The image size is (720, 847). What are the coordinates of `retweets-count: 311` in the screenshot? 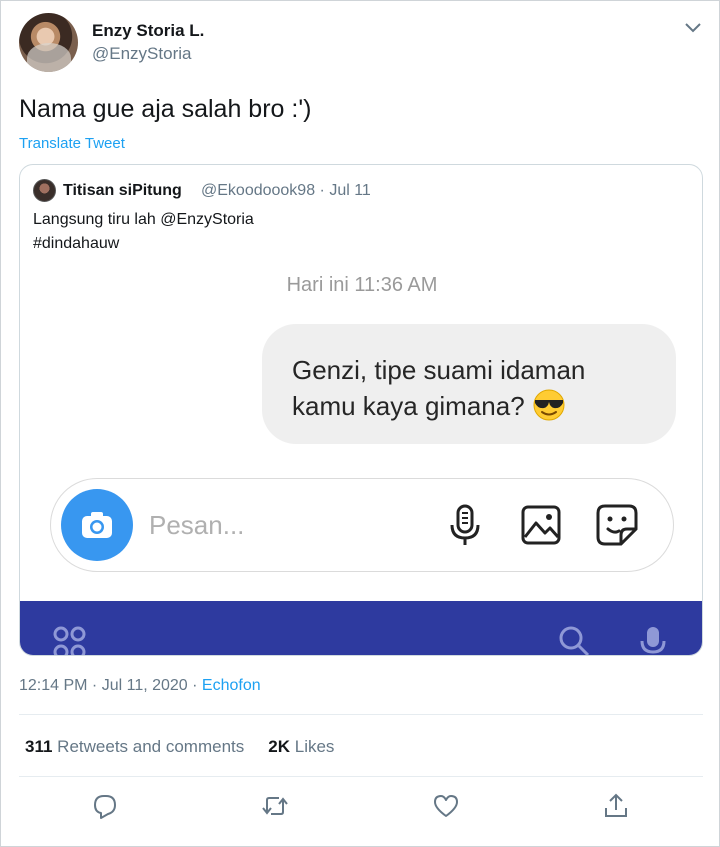 It's located at (39, 746).